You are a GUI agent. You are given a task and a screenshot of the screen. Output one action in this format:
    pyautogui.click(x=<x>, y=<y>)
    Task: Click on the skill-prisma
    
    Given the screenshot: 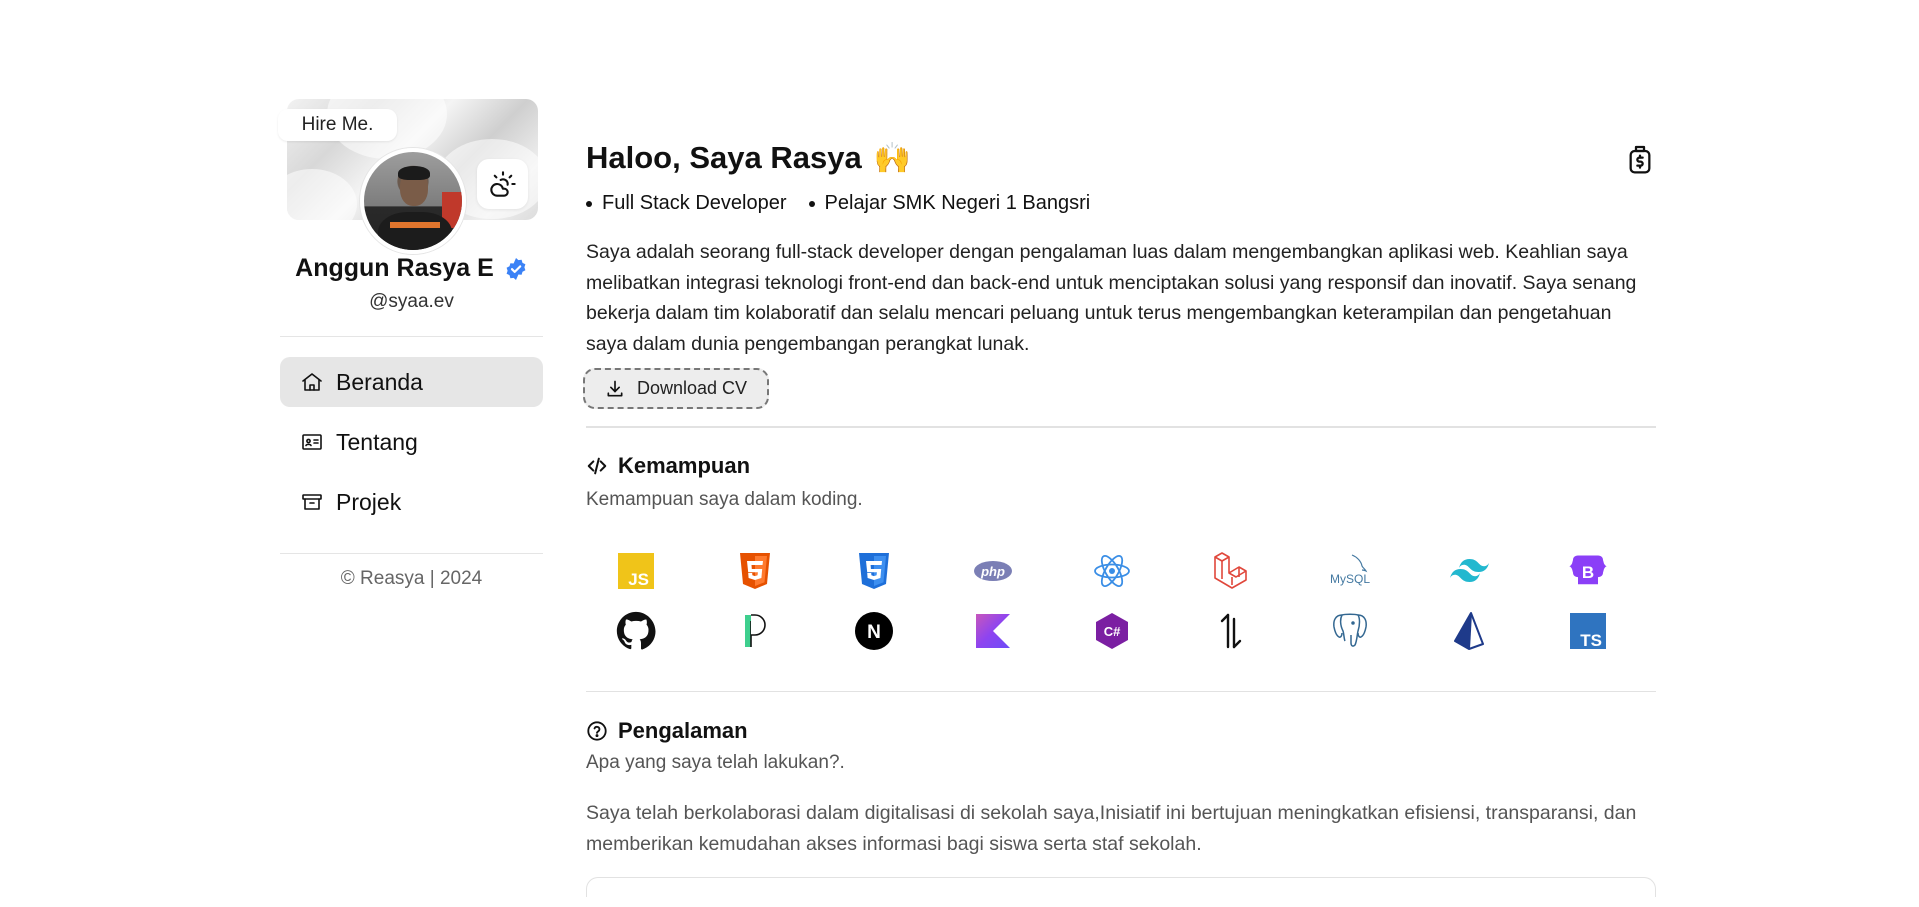 What is the action you would take?
    pyautogui.click(x=1469, y=631)
    